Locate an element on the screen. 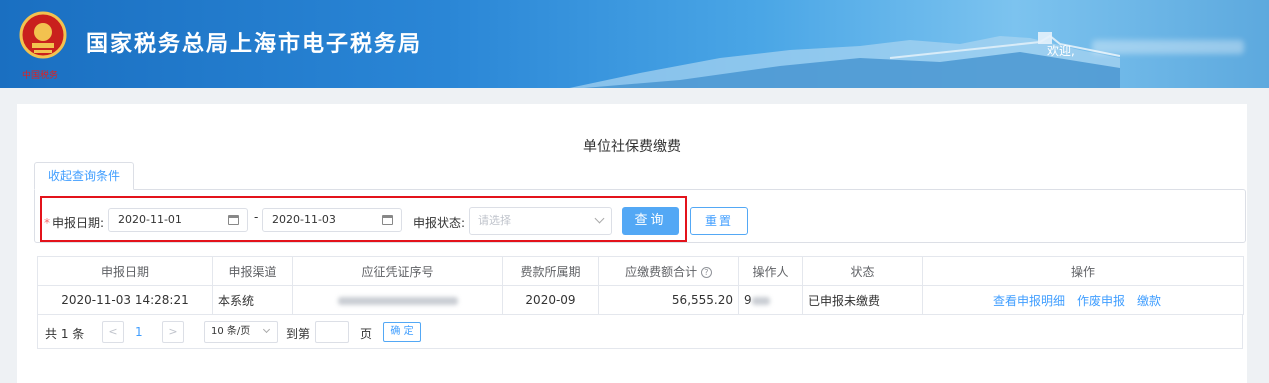 Image resolution: width=1269 pixels, height=383 pixels. cell-actions: 查看申报明细 作废申报 缴款 is located at coordinates (1083, 300).